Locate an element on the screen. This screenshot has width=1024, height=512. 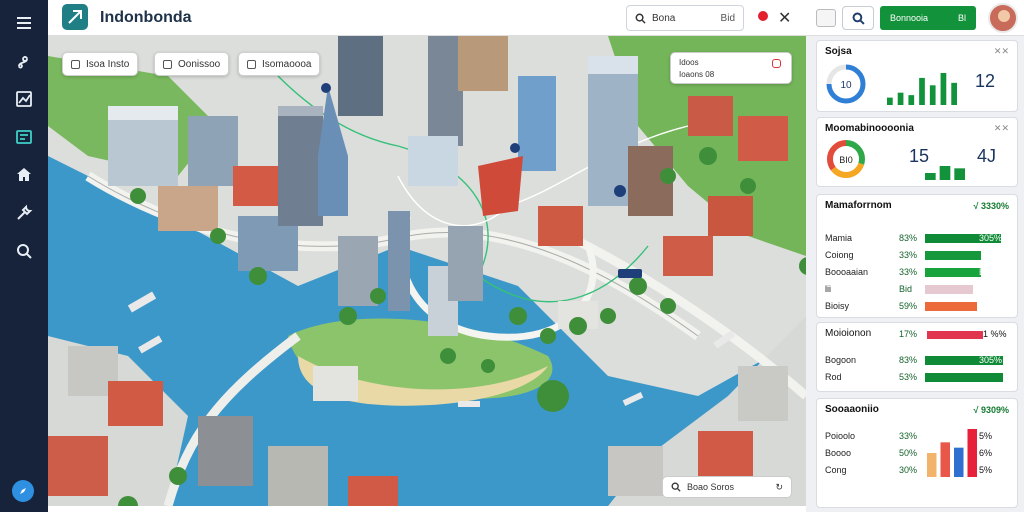
close-icon: ✕ is located at coordinates (784, 18).